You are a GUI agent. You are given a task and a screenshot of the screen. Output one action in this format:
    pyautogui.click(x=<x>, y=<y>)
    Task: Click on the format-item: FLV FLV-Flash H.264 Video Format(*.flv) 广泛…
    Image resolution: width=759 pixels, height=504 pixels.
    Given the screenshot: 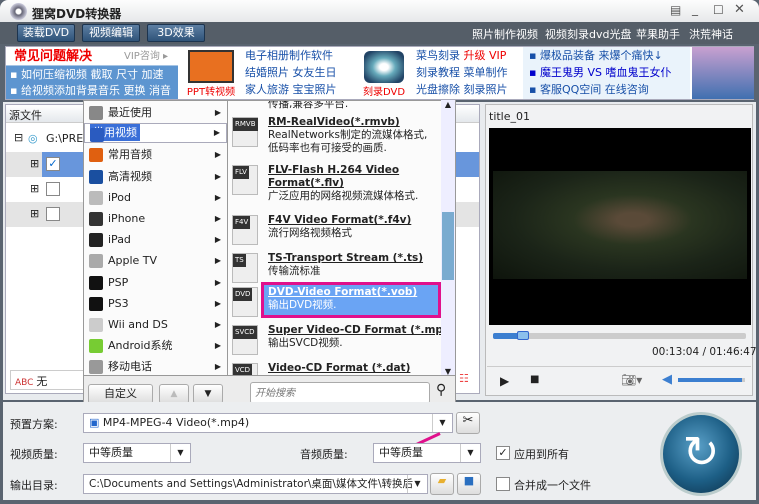 What is the action you would take?
    pyautogui.click(x=334, y=184)
    